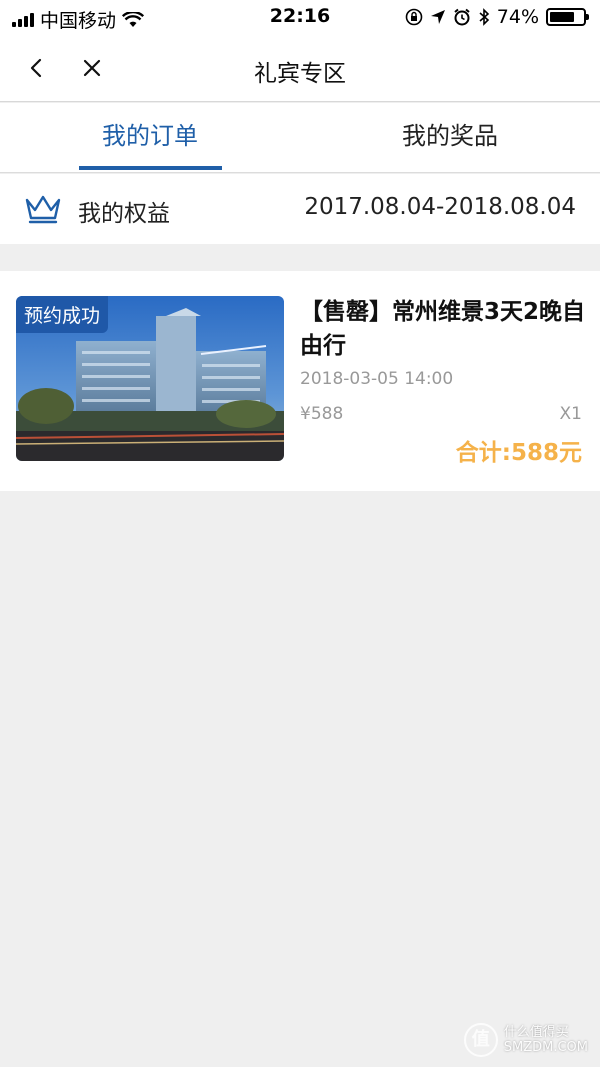 The width and height of the screenshot is (600, 1067). What do you see at coordinates (480, 1040) in the screenshot?
I see `watermark-logo: 值` at bounding box center [480, 1040].